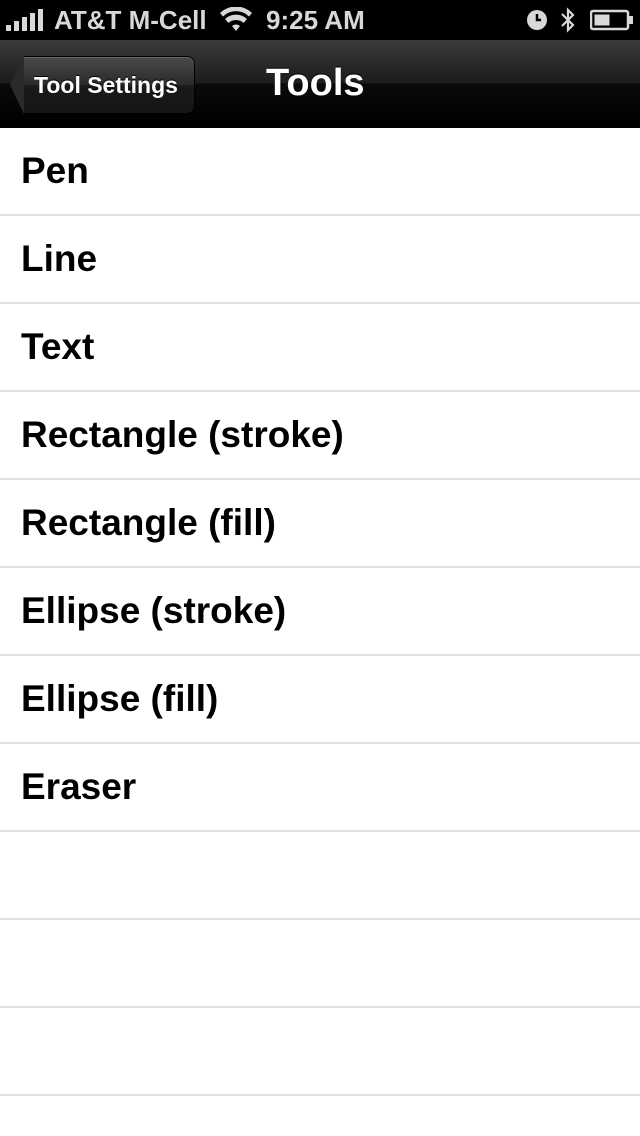  What do you see at coordinates (611, 20) in the screenshot?
I see `battery-icon` at bounding box center [611, 20].